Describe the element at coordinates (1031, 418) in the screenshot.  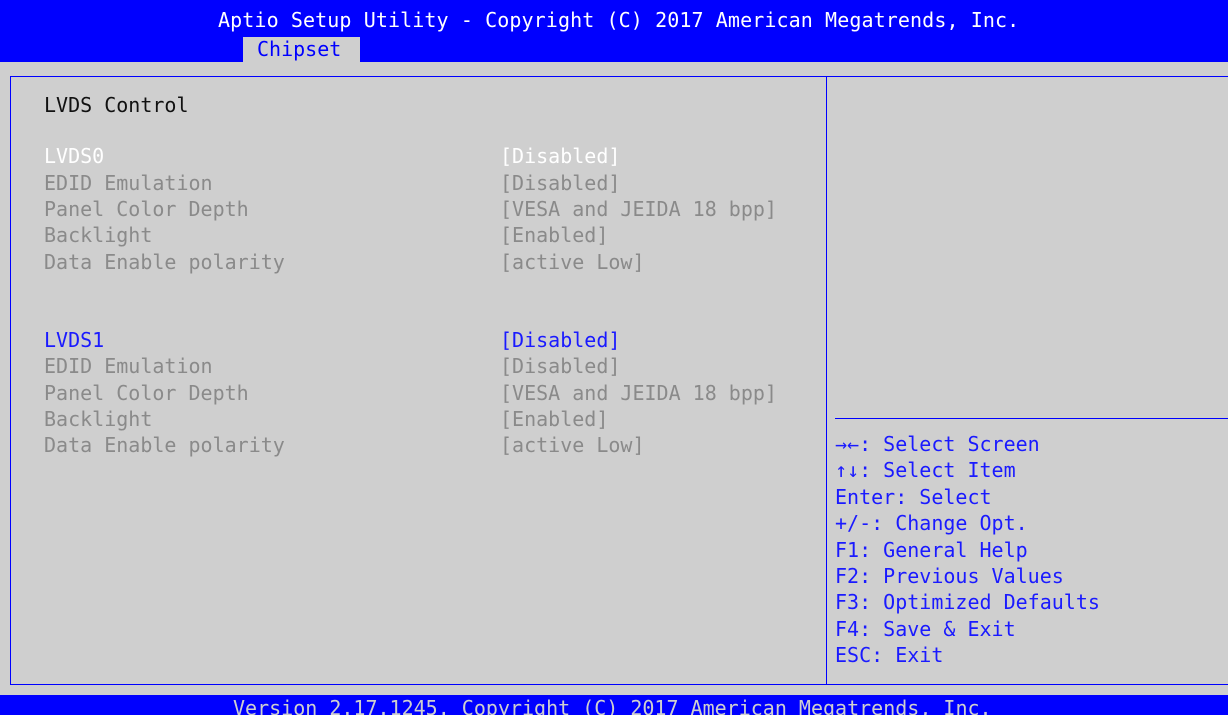
I see `help-separator` at that location.